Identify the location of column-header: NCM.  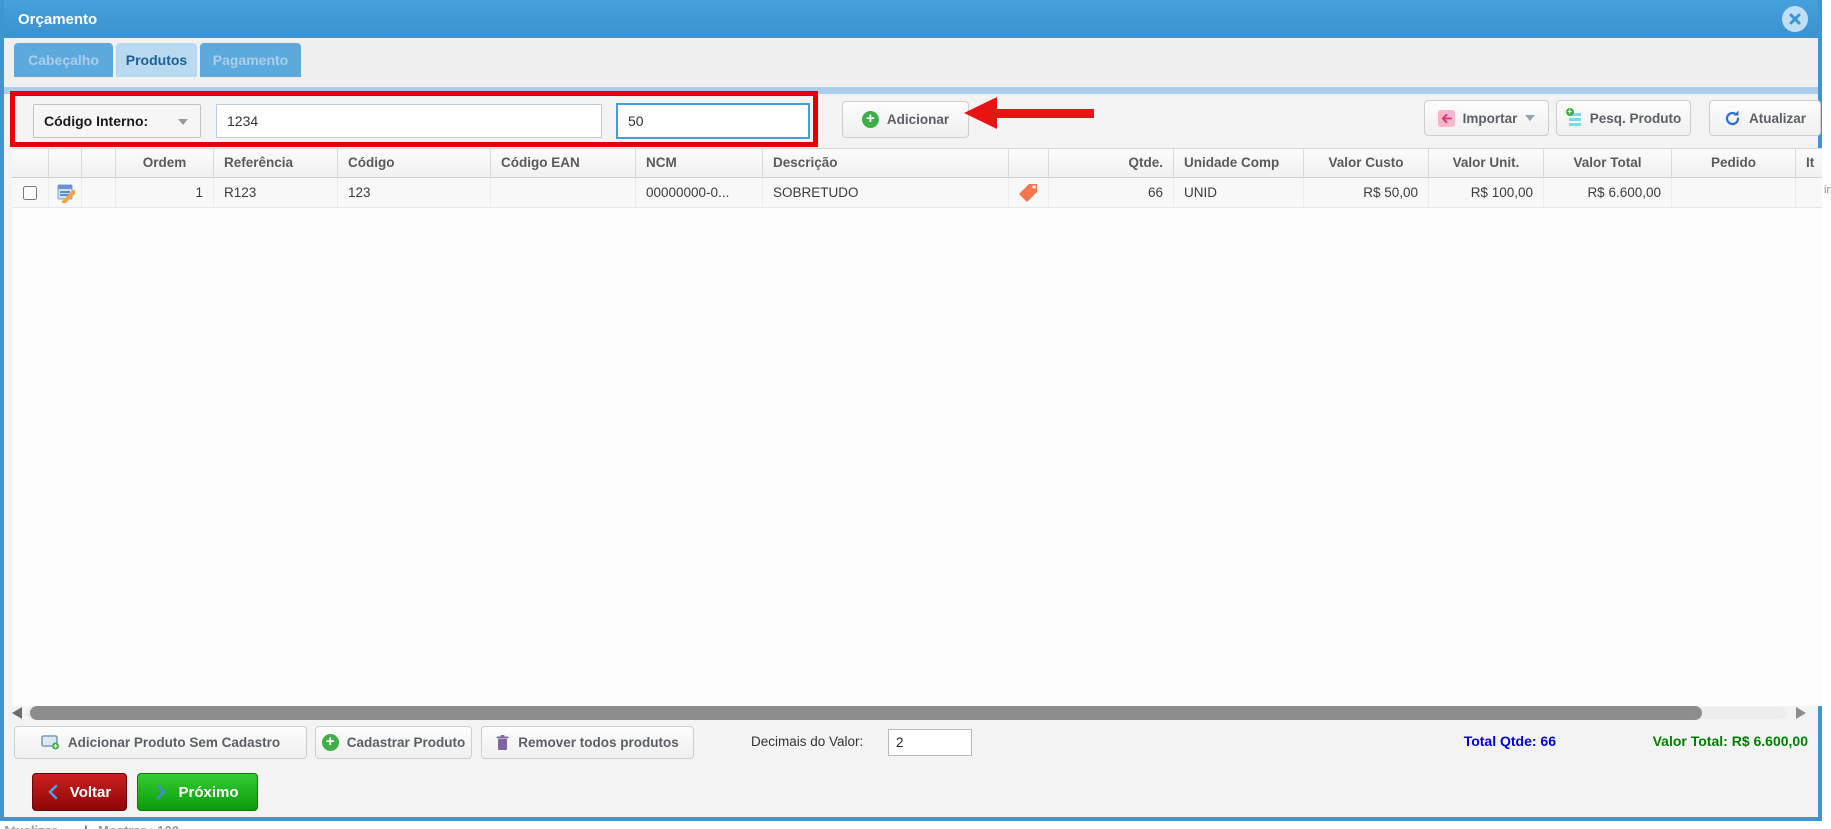
(699, 163).